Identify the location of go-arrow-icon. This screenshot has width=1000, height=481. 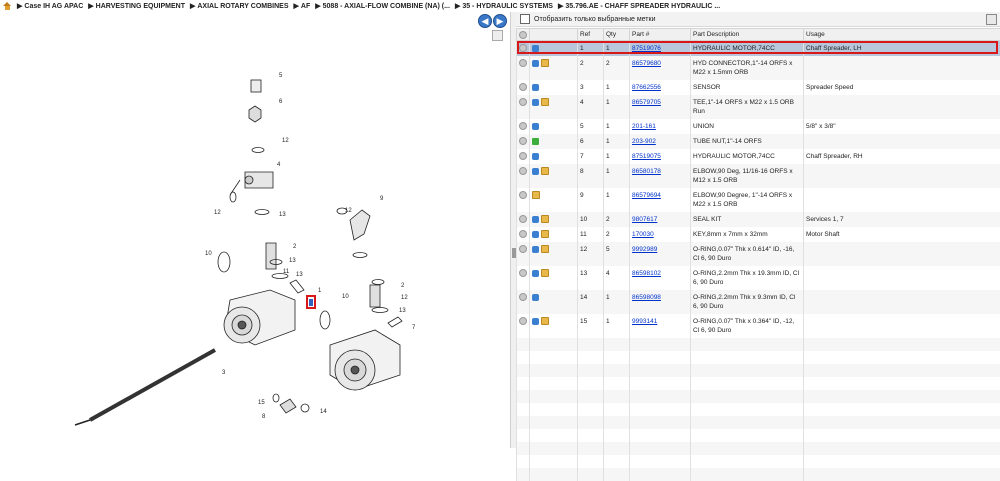
(535, 141).